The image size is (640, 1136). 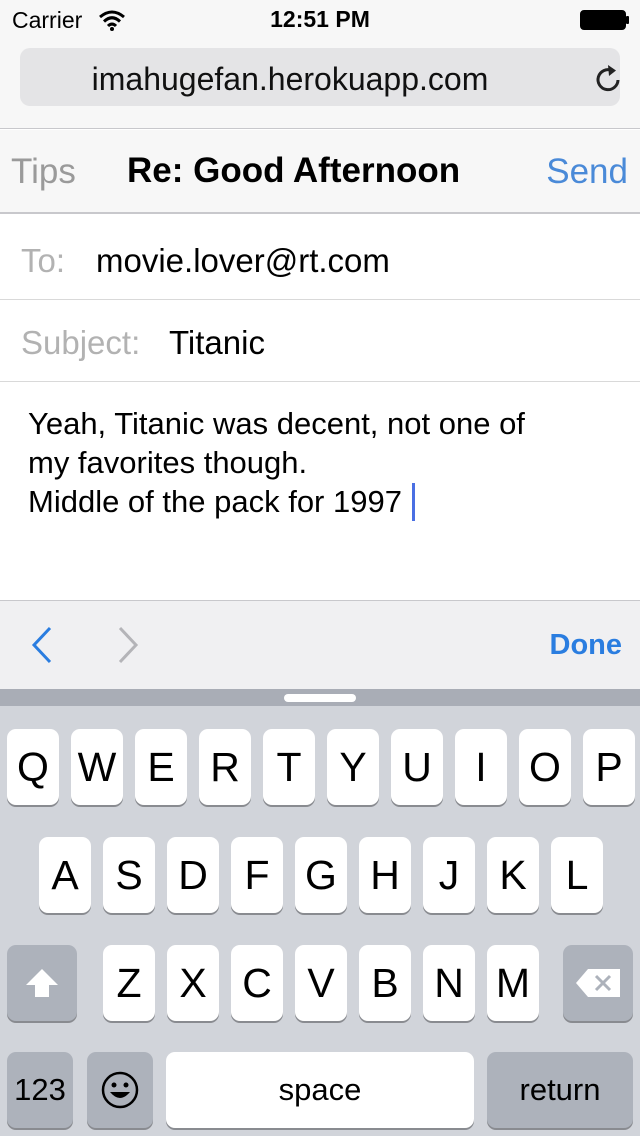 What do you see at coordinates (449, 983) in the screenshot?
I see `key-n: N` at bounding box center [449, 983].